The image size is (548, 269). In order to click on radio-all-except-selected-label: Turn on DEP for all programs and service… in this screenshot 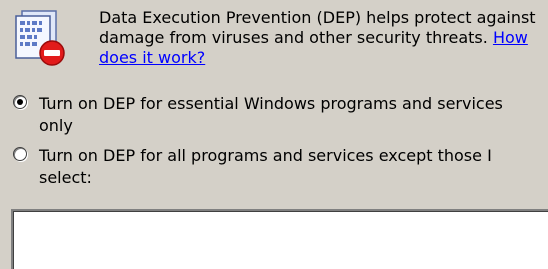, I will do `click(289, 167)`.